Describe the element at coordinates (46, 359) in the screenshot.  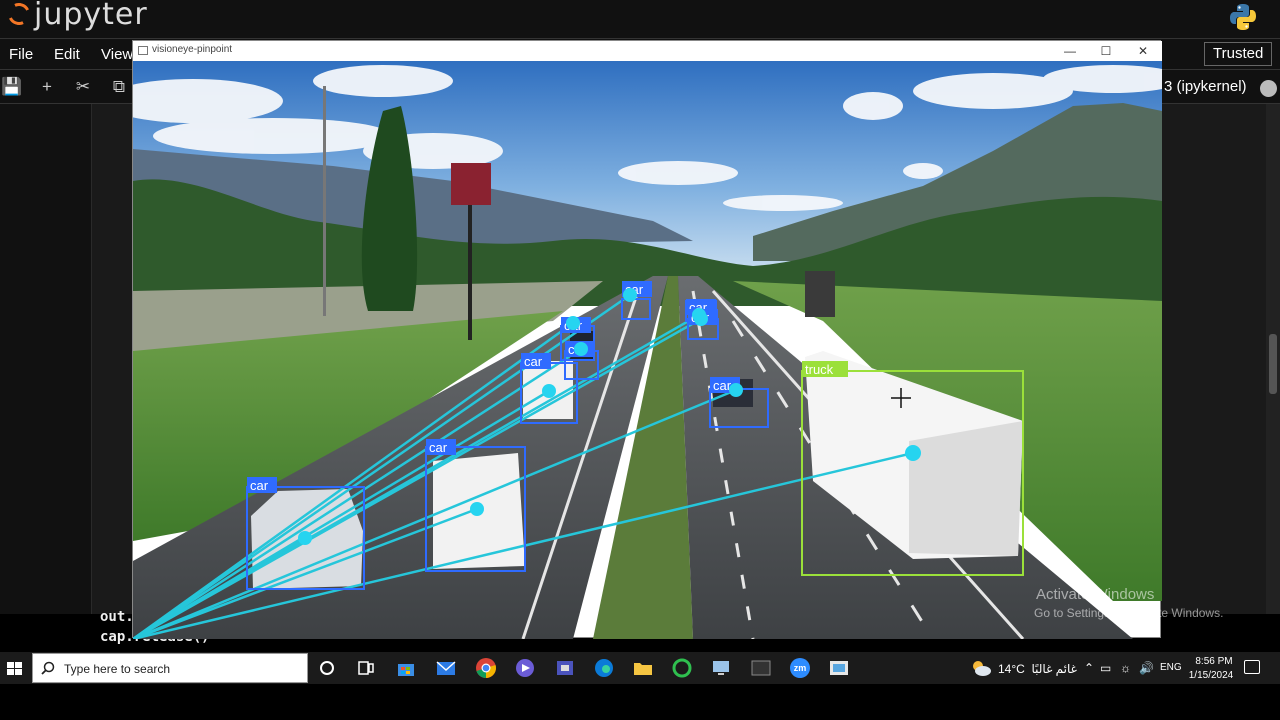
I see `notebook-gutter` at that location.